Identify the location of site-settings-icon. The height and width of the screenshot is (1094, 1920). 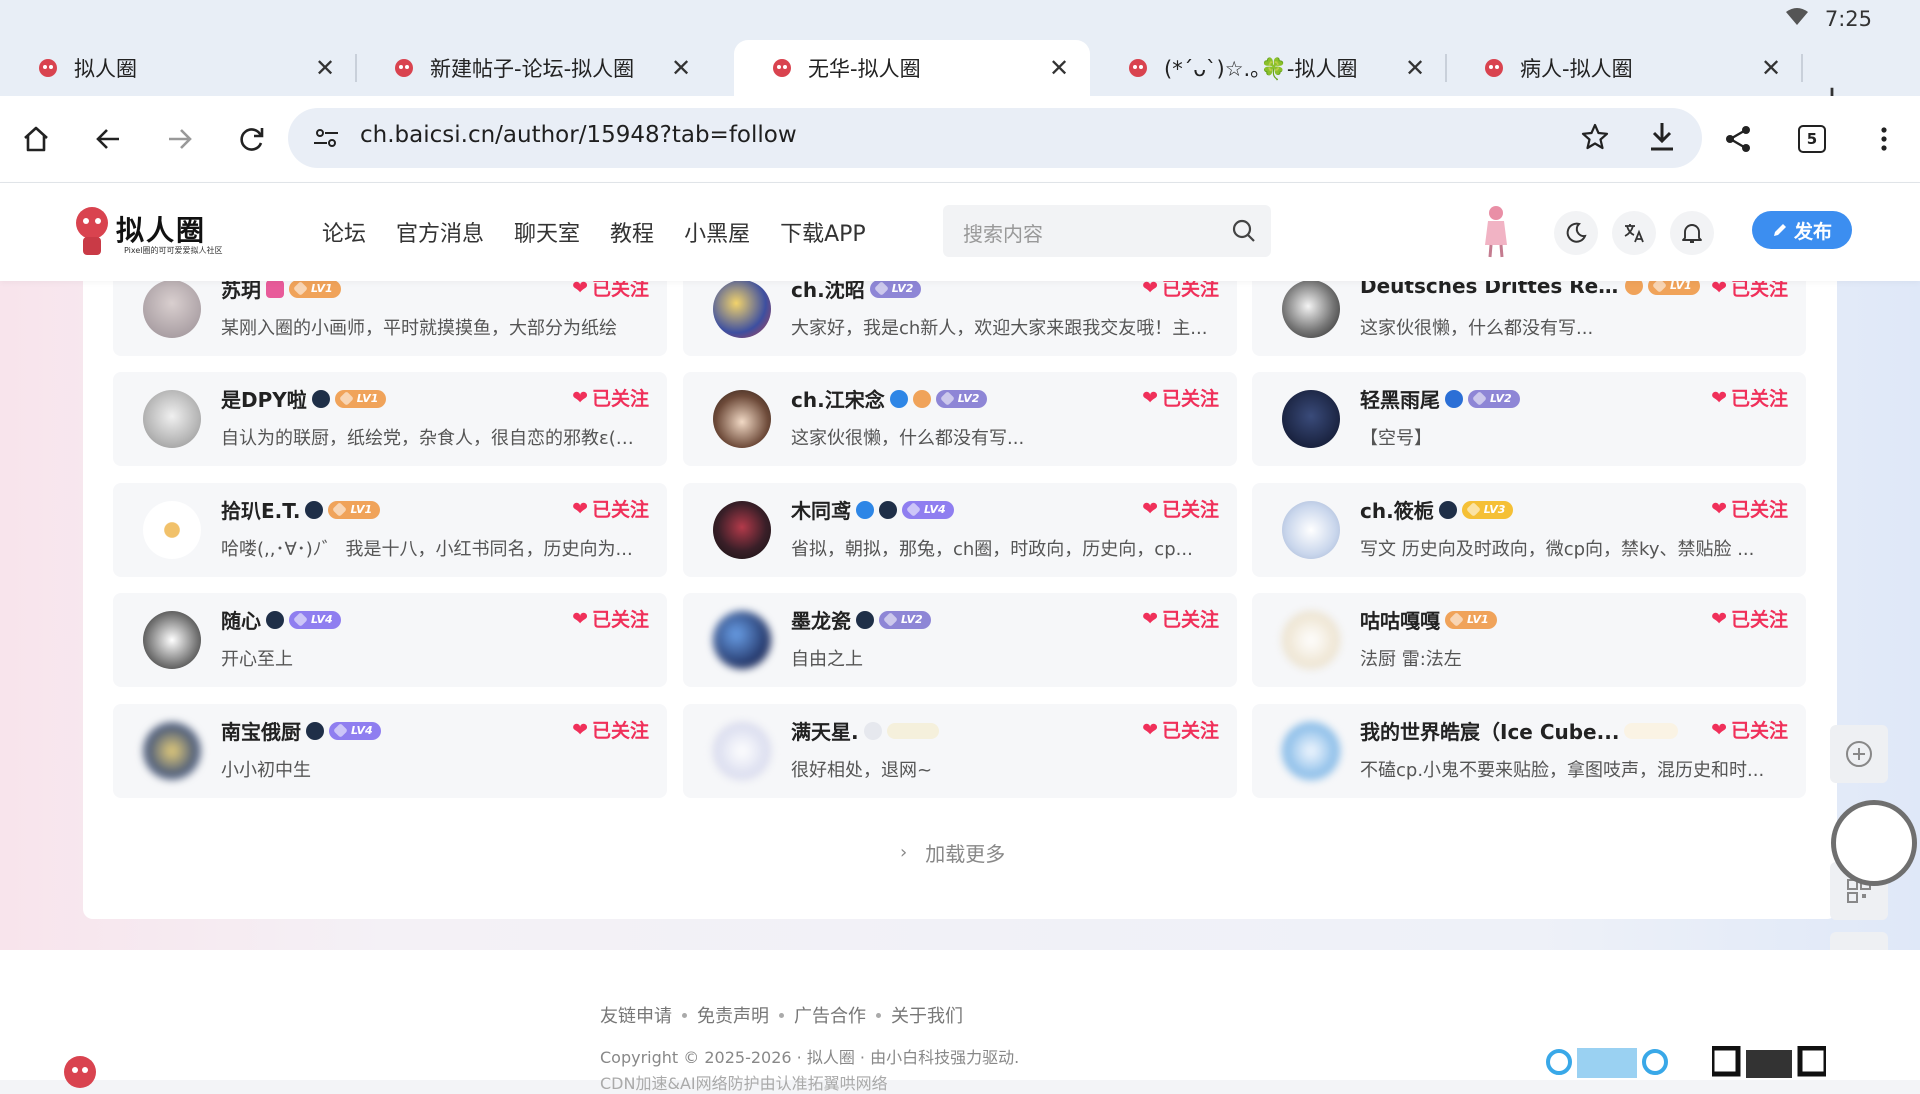
(326, 138).